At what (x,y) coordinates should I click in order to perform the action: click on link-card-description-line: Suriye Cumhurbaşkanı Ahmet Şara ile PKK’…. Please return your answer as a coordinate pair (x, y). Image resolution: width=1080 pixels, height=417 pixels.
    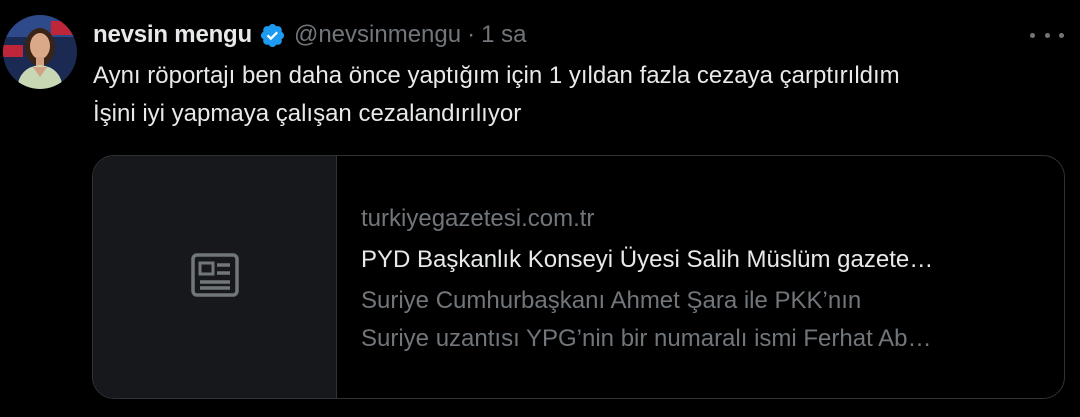
    Looking at the image, I should click on (611, 300).